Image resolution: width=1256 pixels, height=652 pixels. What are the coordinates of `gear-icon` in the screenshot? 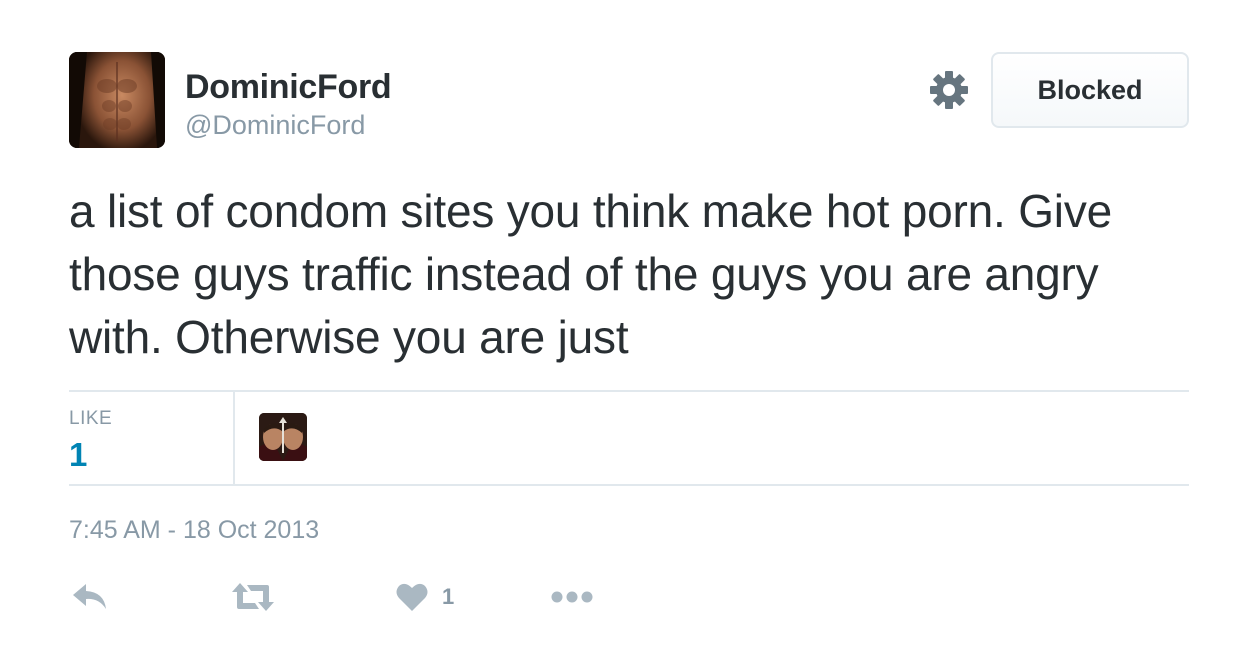 It's located at (949, 90).